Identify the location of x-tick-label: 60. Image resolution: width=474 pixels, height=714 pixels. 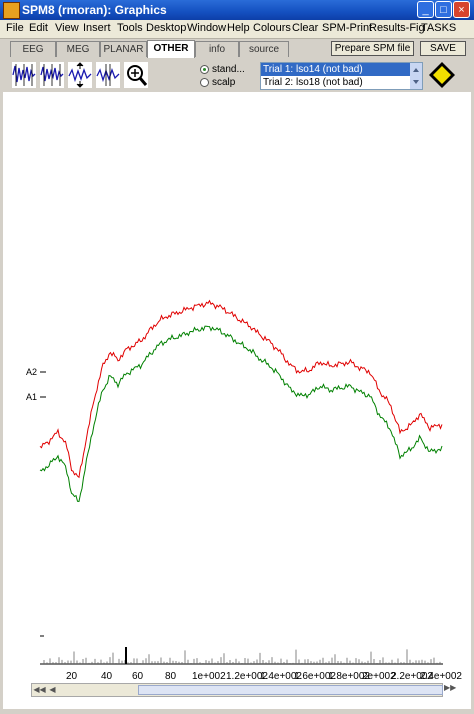
(138, 676).